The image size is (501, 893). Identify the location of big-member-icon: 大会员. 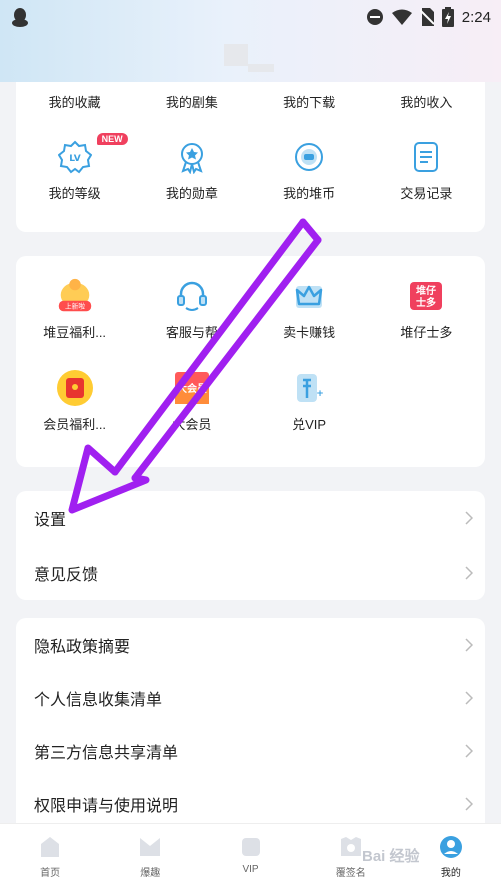
(192, 388).